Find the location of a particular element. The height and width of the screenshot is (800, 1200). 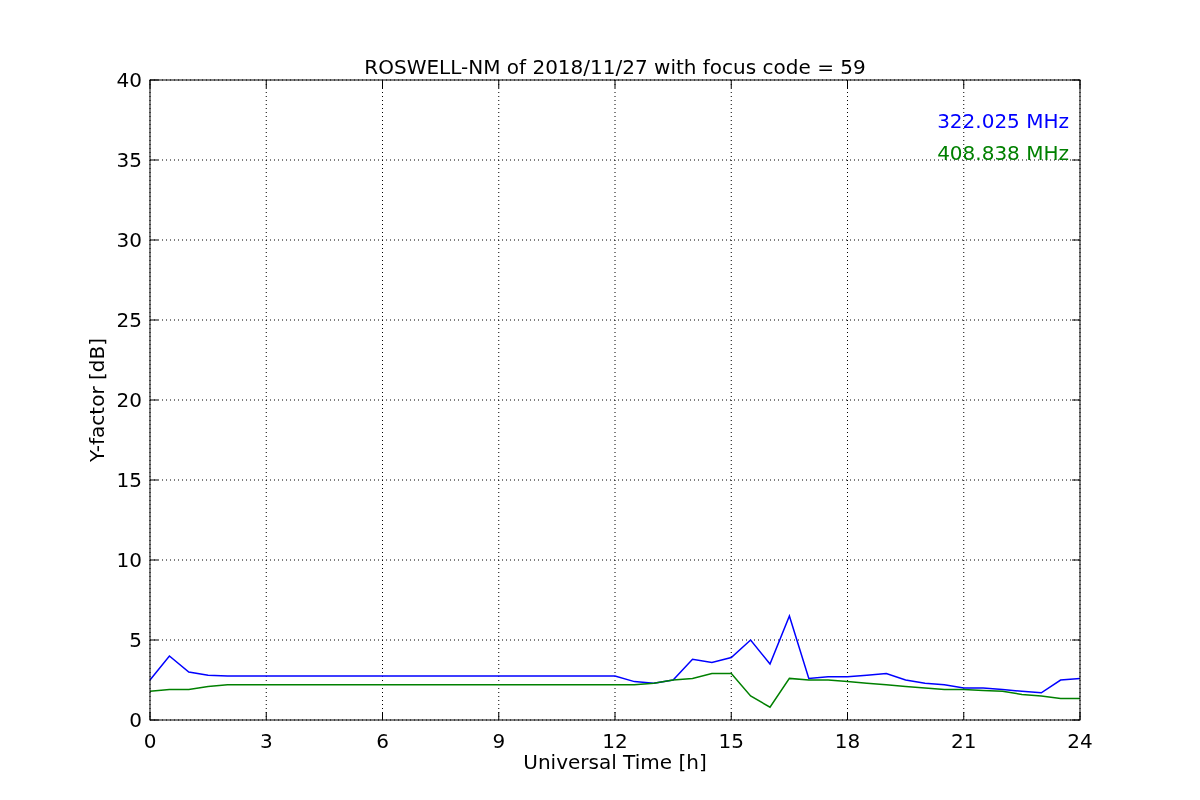

chart-title: ROSWELL-NM of 2018/11/27 with focus code = 59 is located at coordinates (615, 67).